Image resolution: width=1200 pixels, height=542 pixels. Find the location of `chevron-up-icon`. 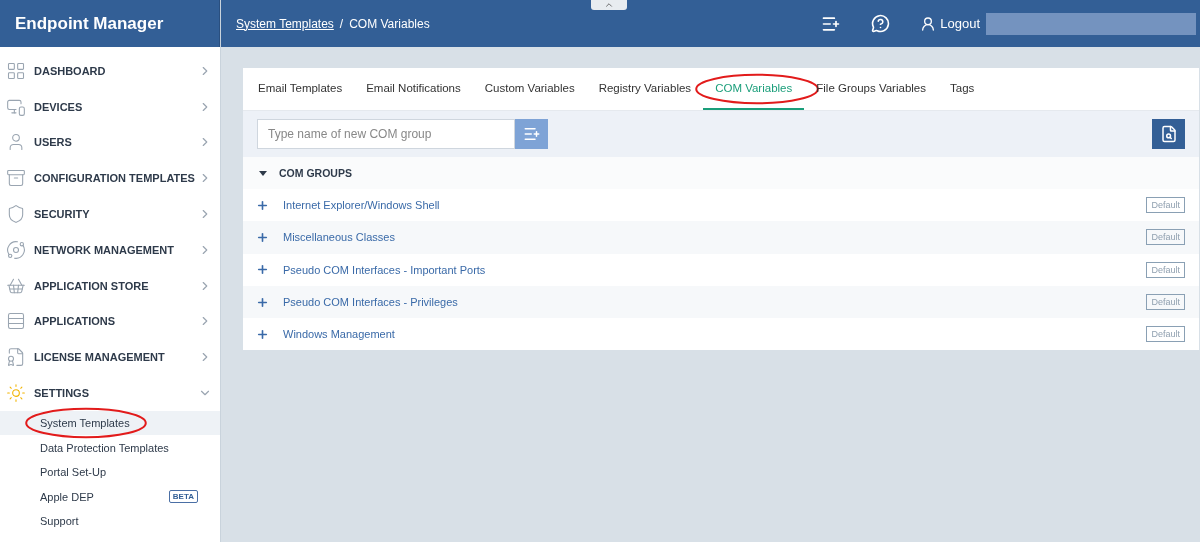

chevron-up-icon is located at coordinates (609, 5).